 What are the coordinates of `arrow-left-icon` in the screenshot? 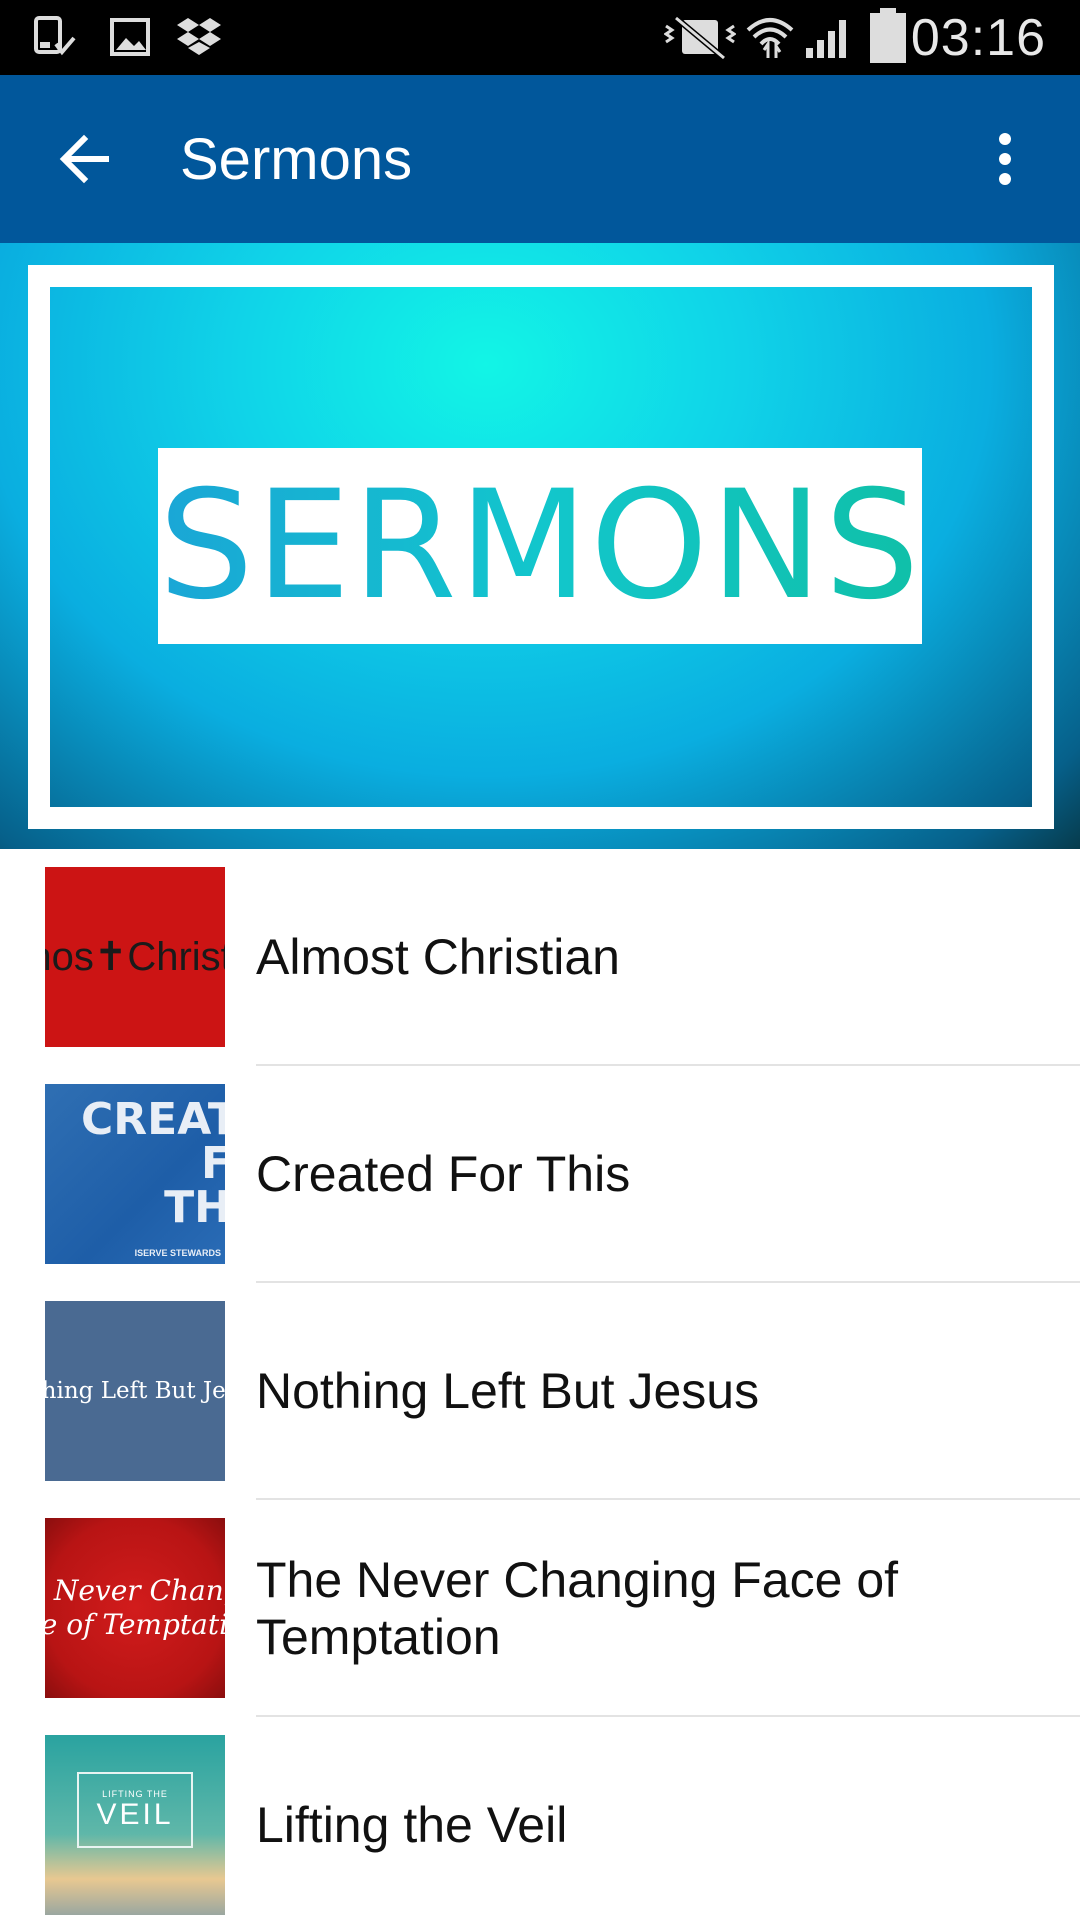 It's located at (84, 159).